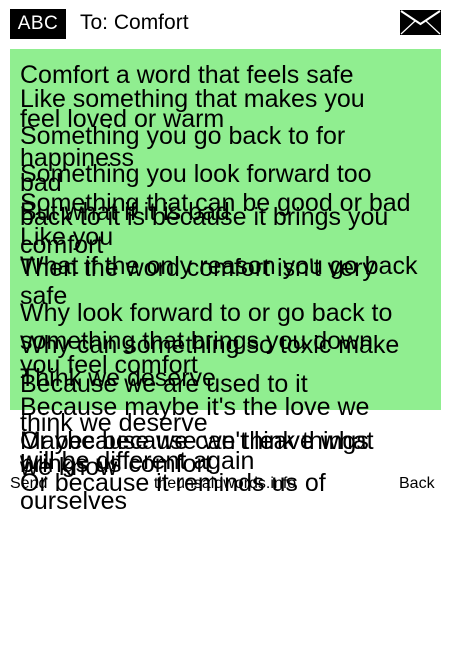 This screenshot has width=450, height=670. I want to click on input-mode-badge: ABC, so click(38, 24).